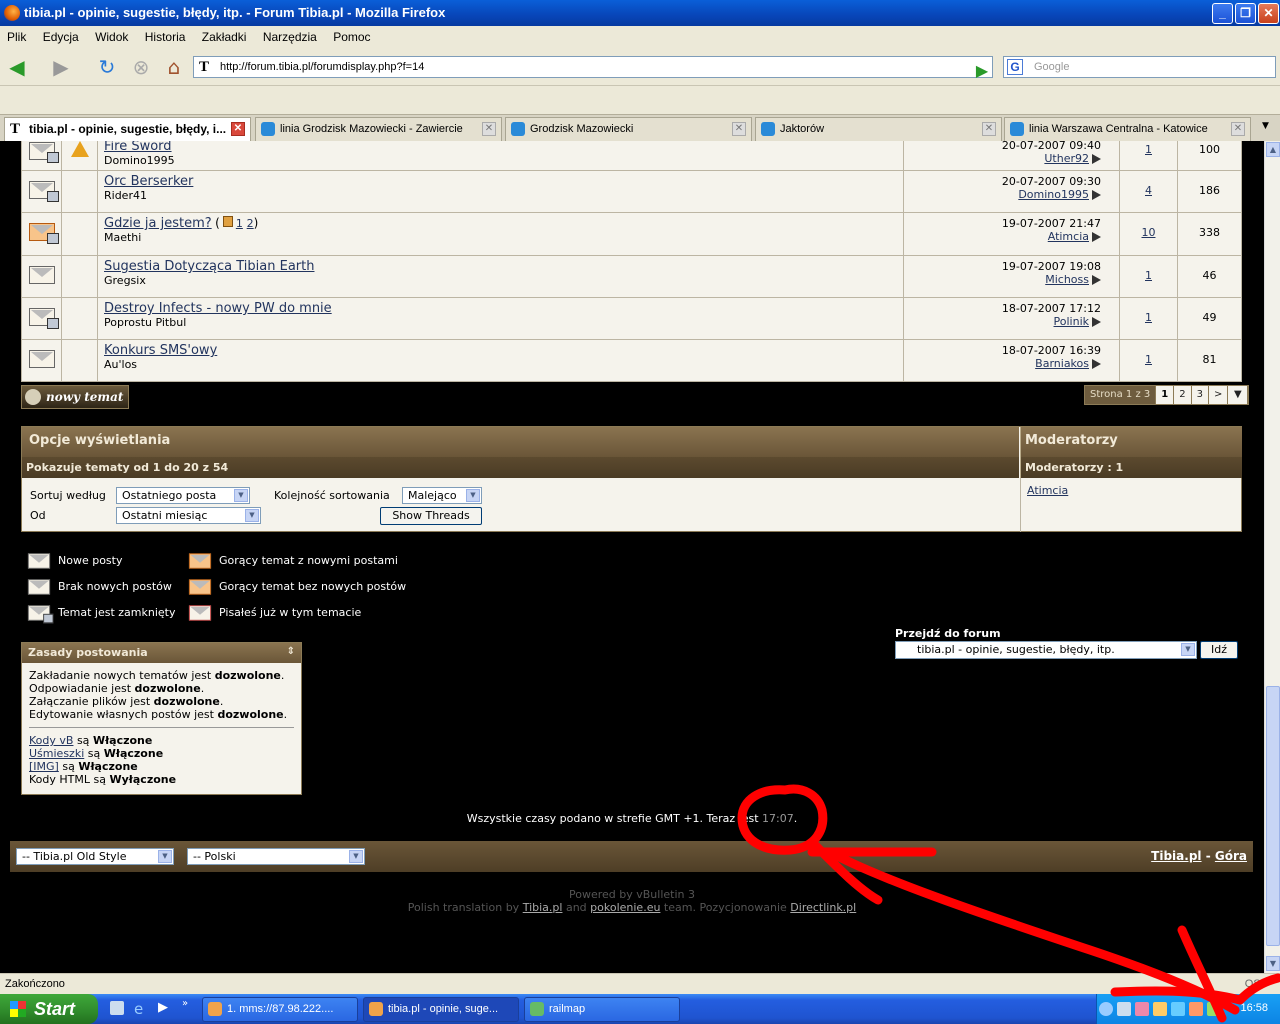  Describe the element at coordinates (1053, 194) in the screenshot. I see `last-poster-link: Domino1995` at that location.